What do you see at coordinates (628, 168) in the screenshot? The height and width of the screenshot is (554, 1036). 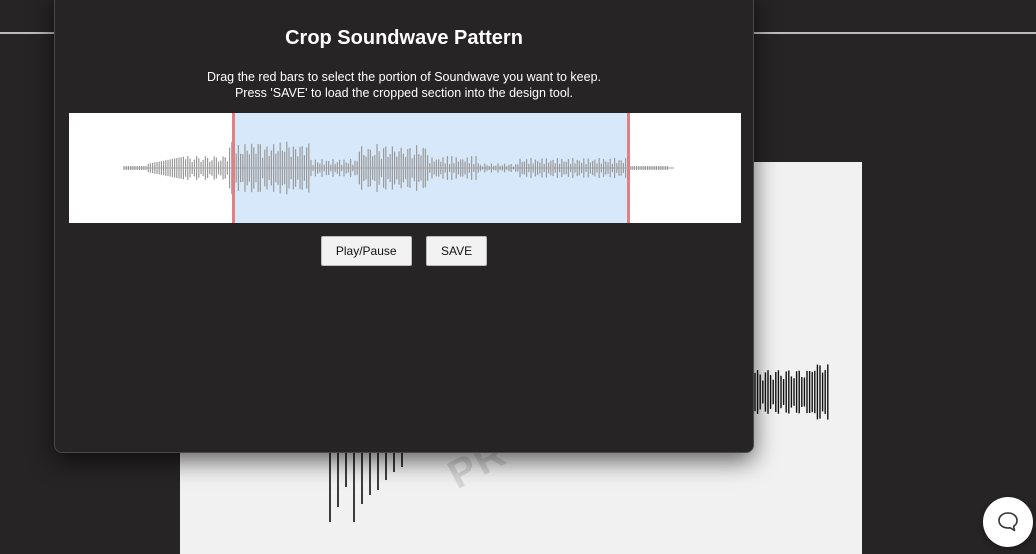 I see `crop-handle-right` at bounding box center [628, 168].